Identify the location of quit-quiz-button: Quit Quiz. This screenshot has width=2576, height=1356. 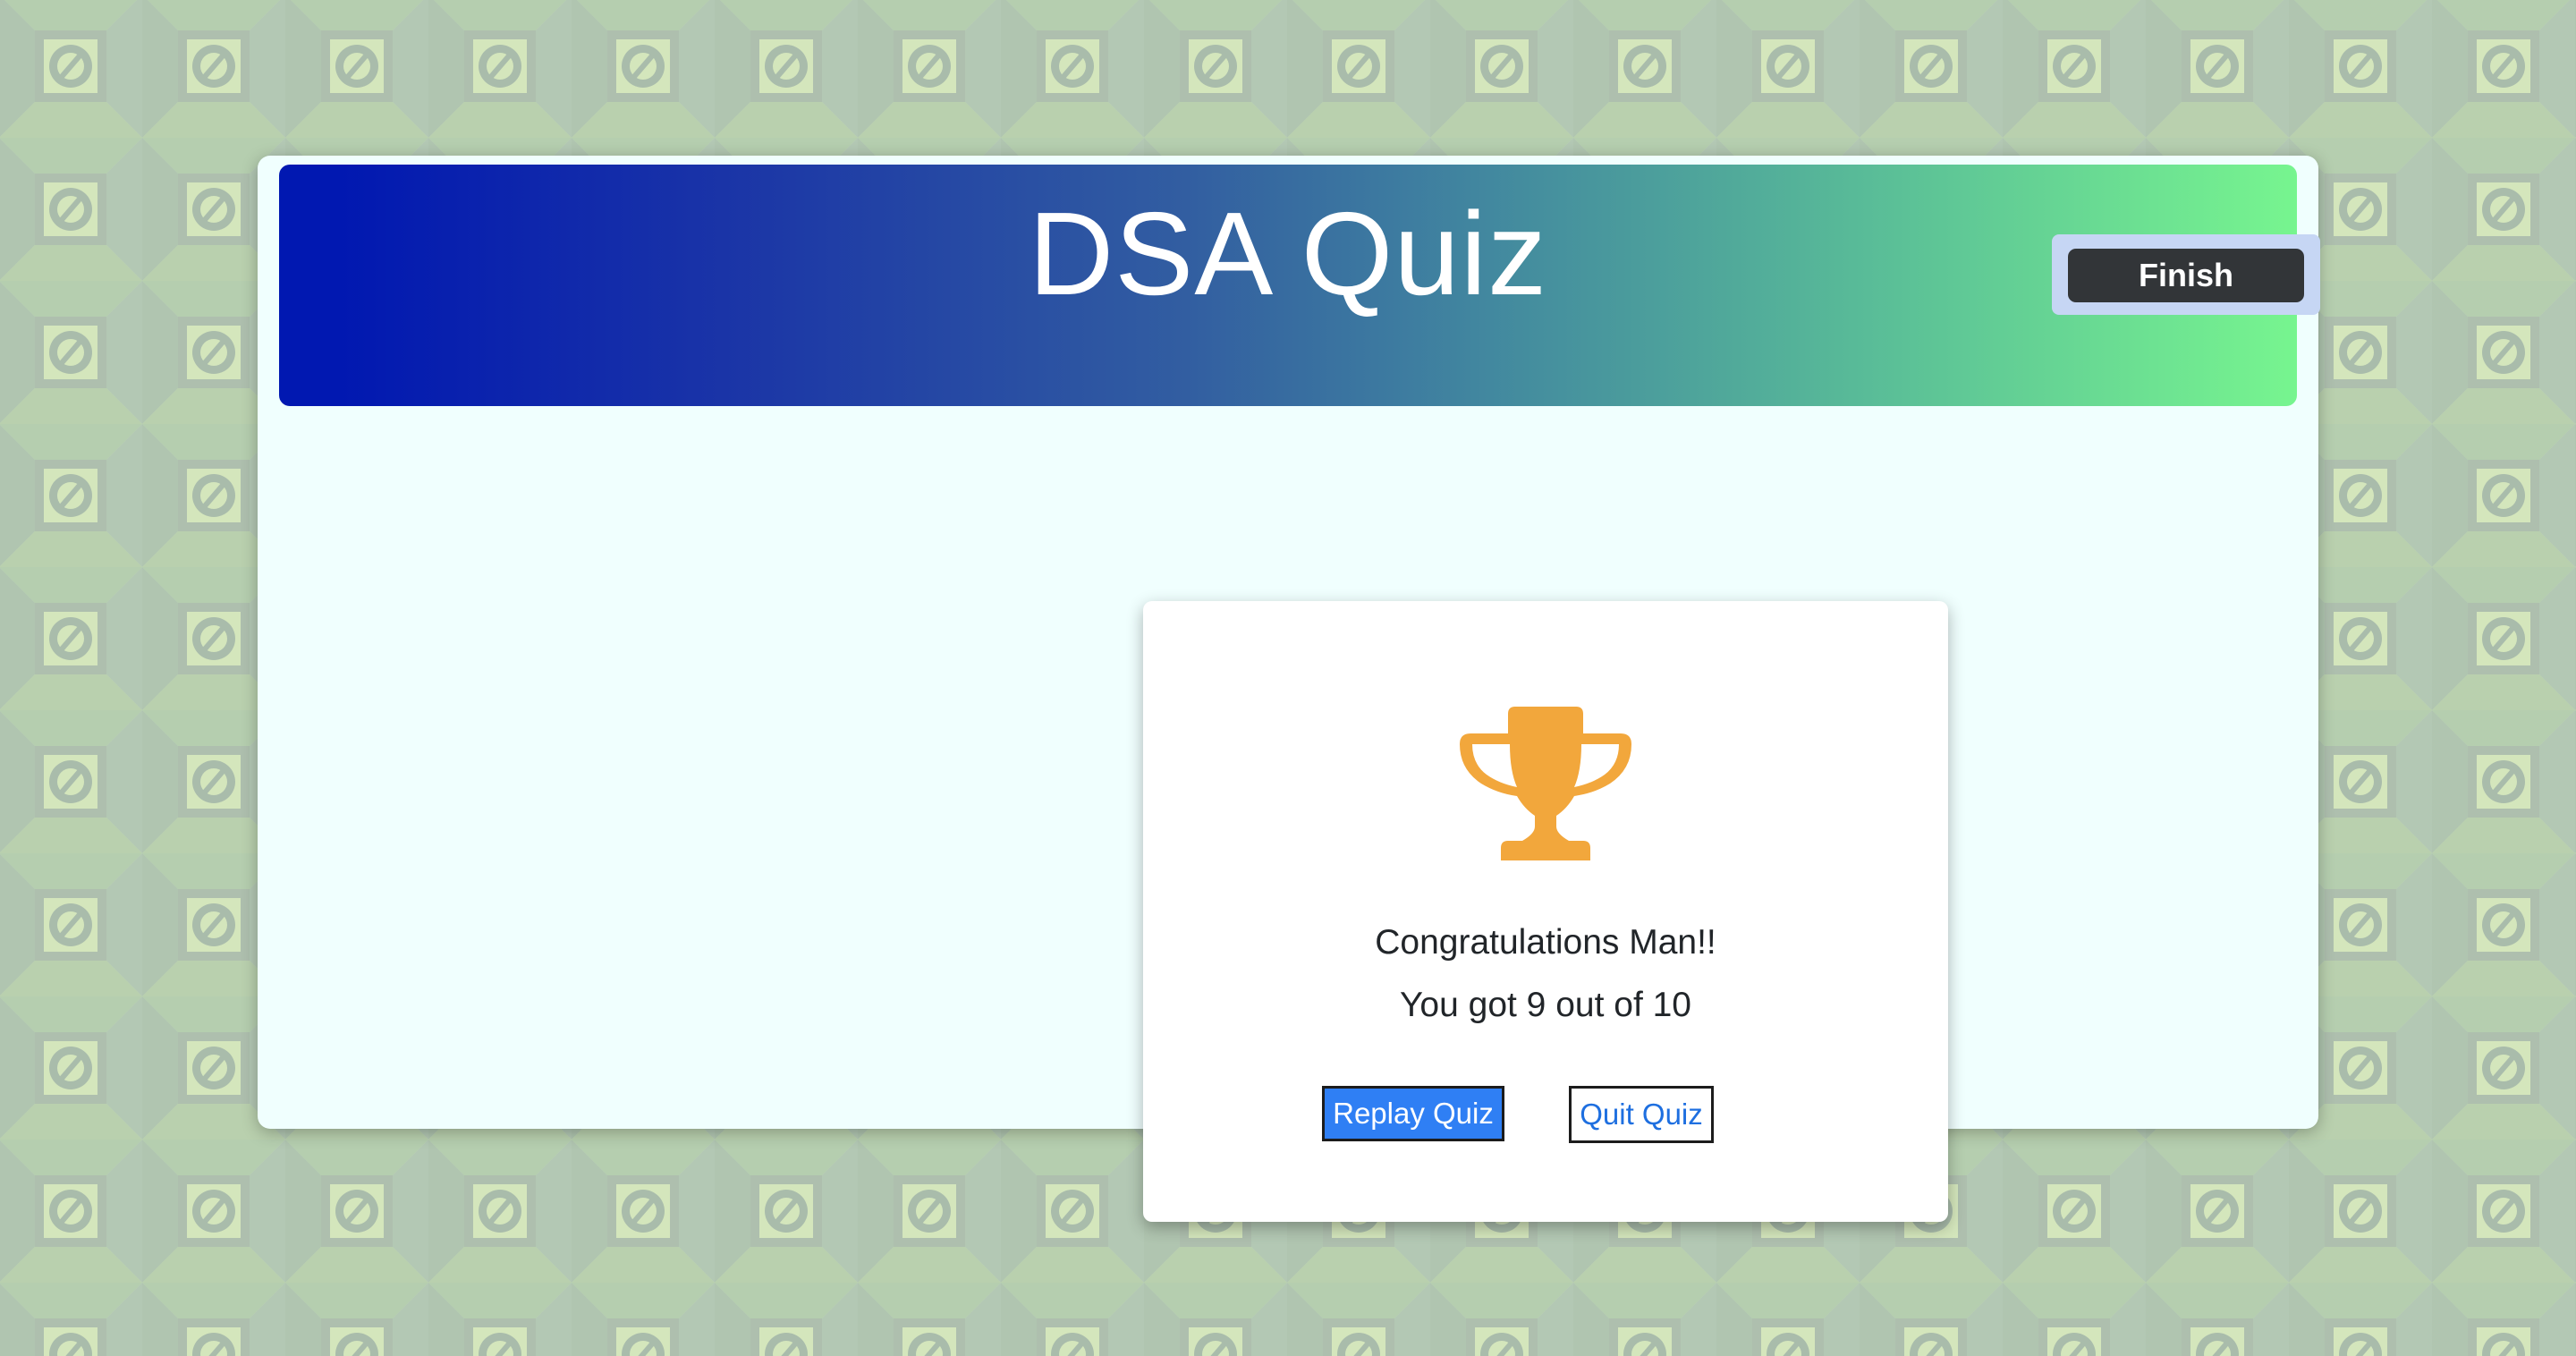
(1641, 1114).